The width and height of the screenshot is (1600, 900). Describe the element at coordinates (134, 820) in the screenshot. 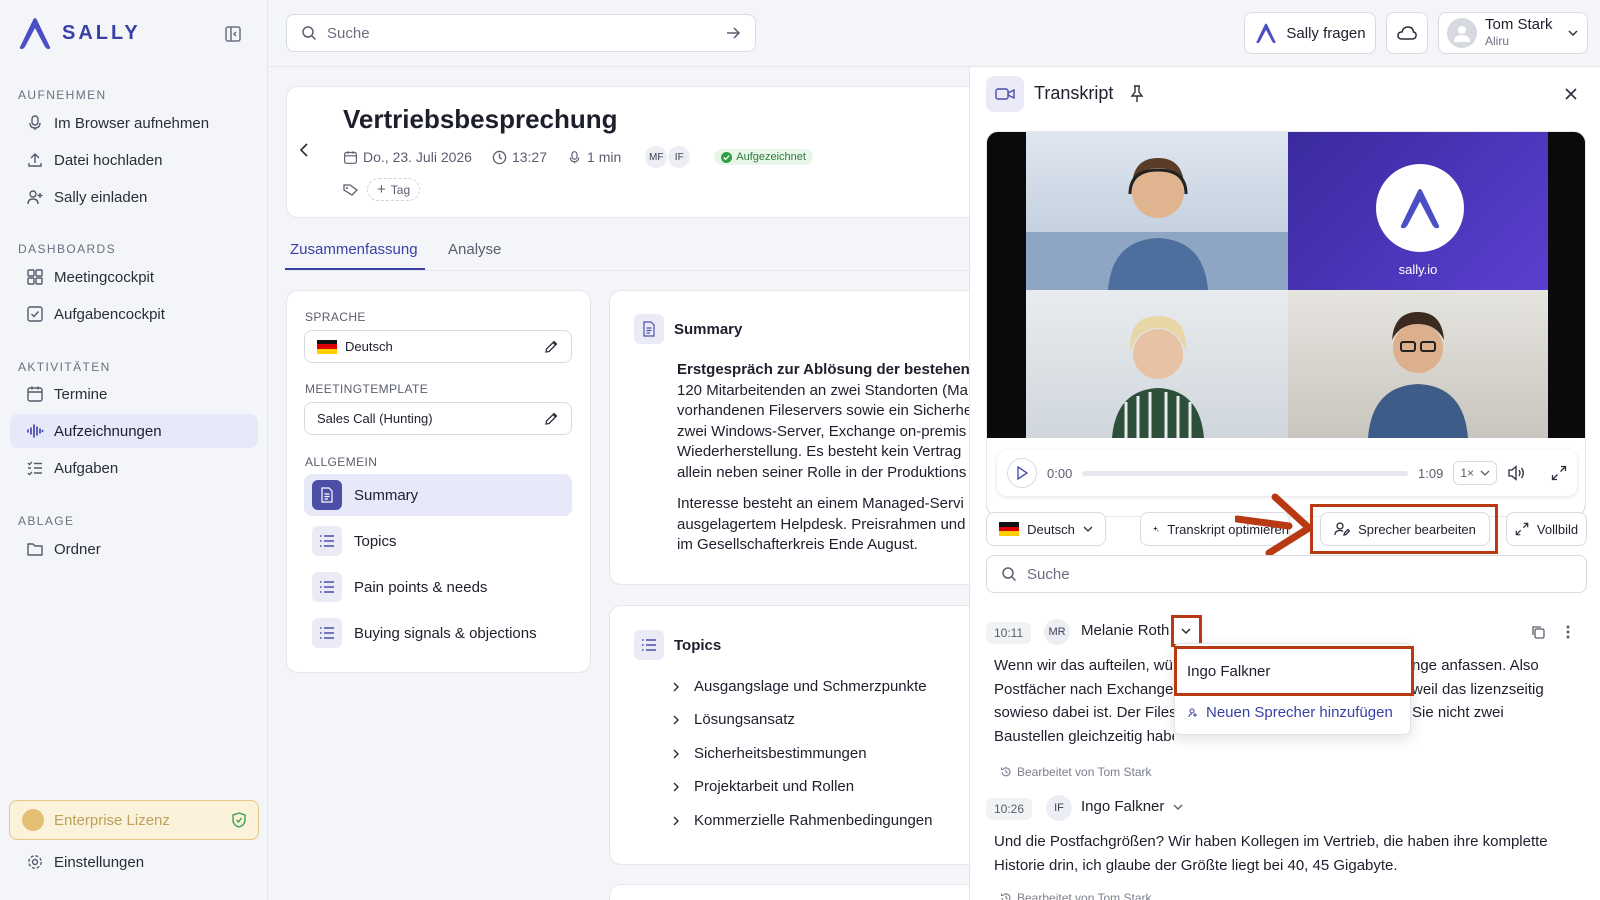

I see `license-badge: Enterprise Lizenz` at that location.